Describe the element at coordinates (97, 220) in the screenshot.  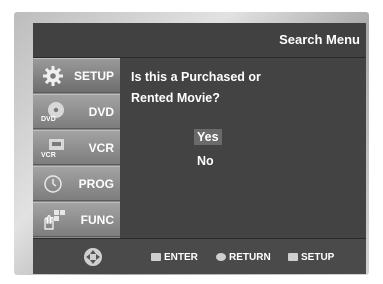
I see `sidebar-item-label: FUNC` at that location.